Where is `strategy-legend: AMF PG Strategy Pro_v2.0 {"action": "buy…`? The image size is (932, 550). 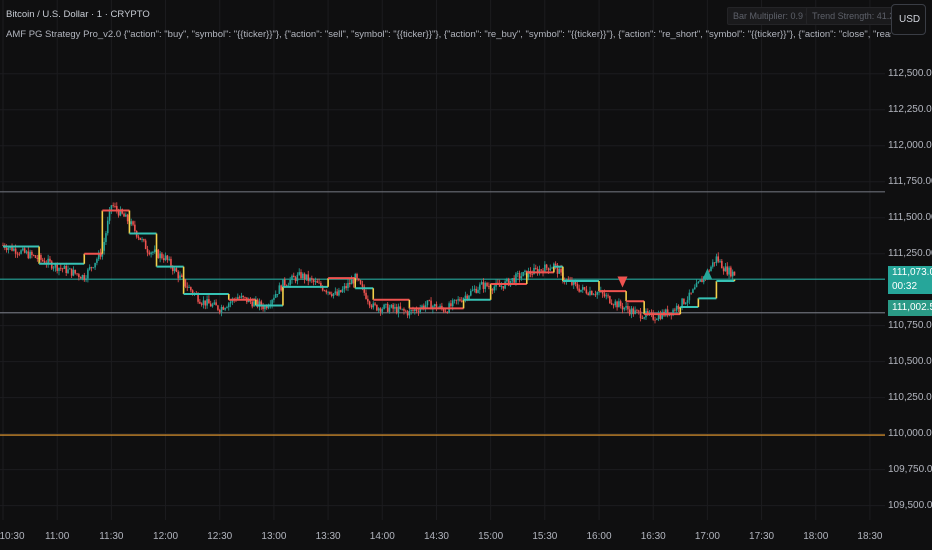 strategy-legend: AMF PG Strategy Pro_v2.0 {"action": "buy… is located at coordinates (448, 34).